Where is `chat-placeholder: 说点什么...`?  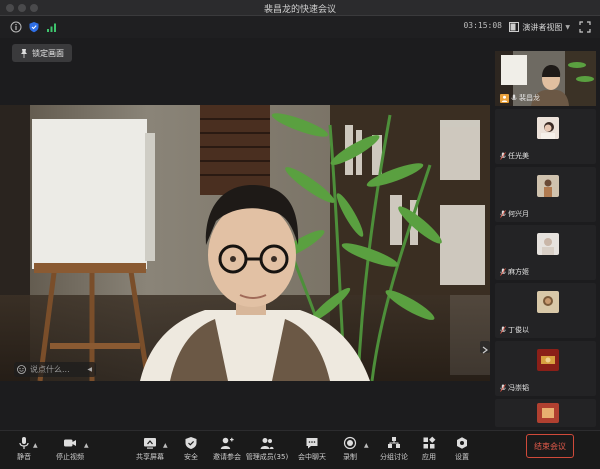 chat-placeholder: 说点什么... is located at coordinates (50, 369).